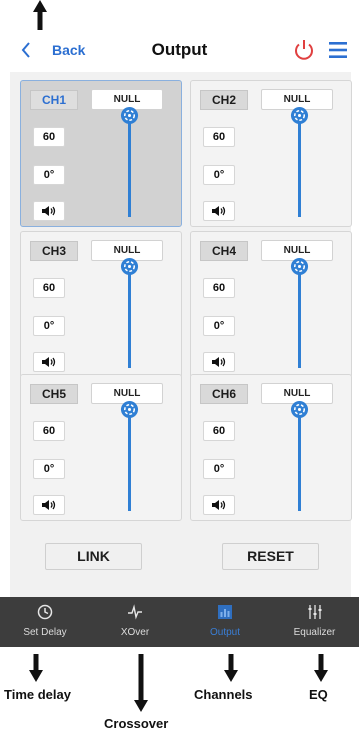 The image size is (359, 735). Describe the element at coordinates (45, 622) in the screenshot. I see `nav-set-delay: Set Delay` at that location.